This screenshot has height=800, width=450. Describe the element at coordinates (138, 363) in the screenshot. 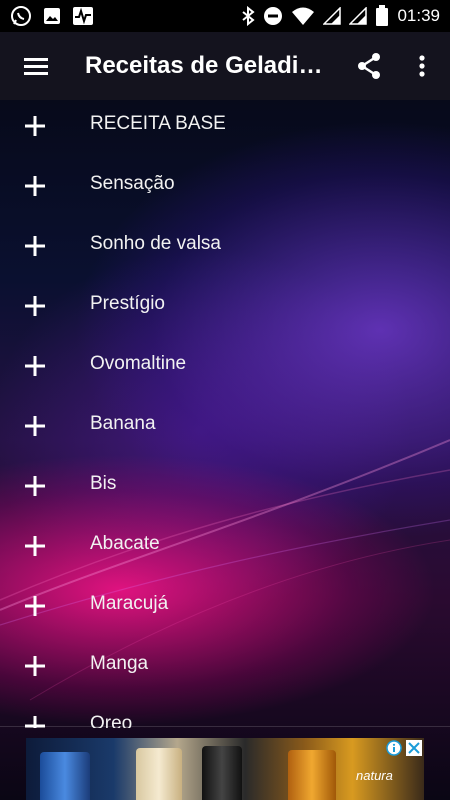

I see `list-item-label: Ovomaltine` at that location.